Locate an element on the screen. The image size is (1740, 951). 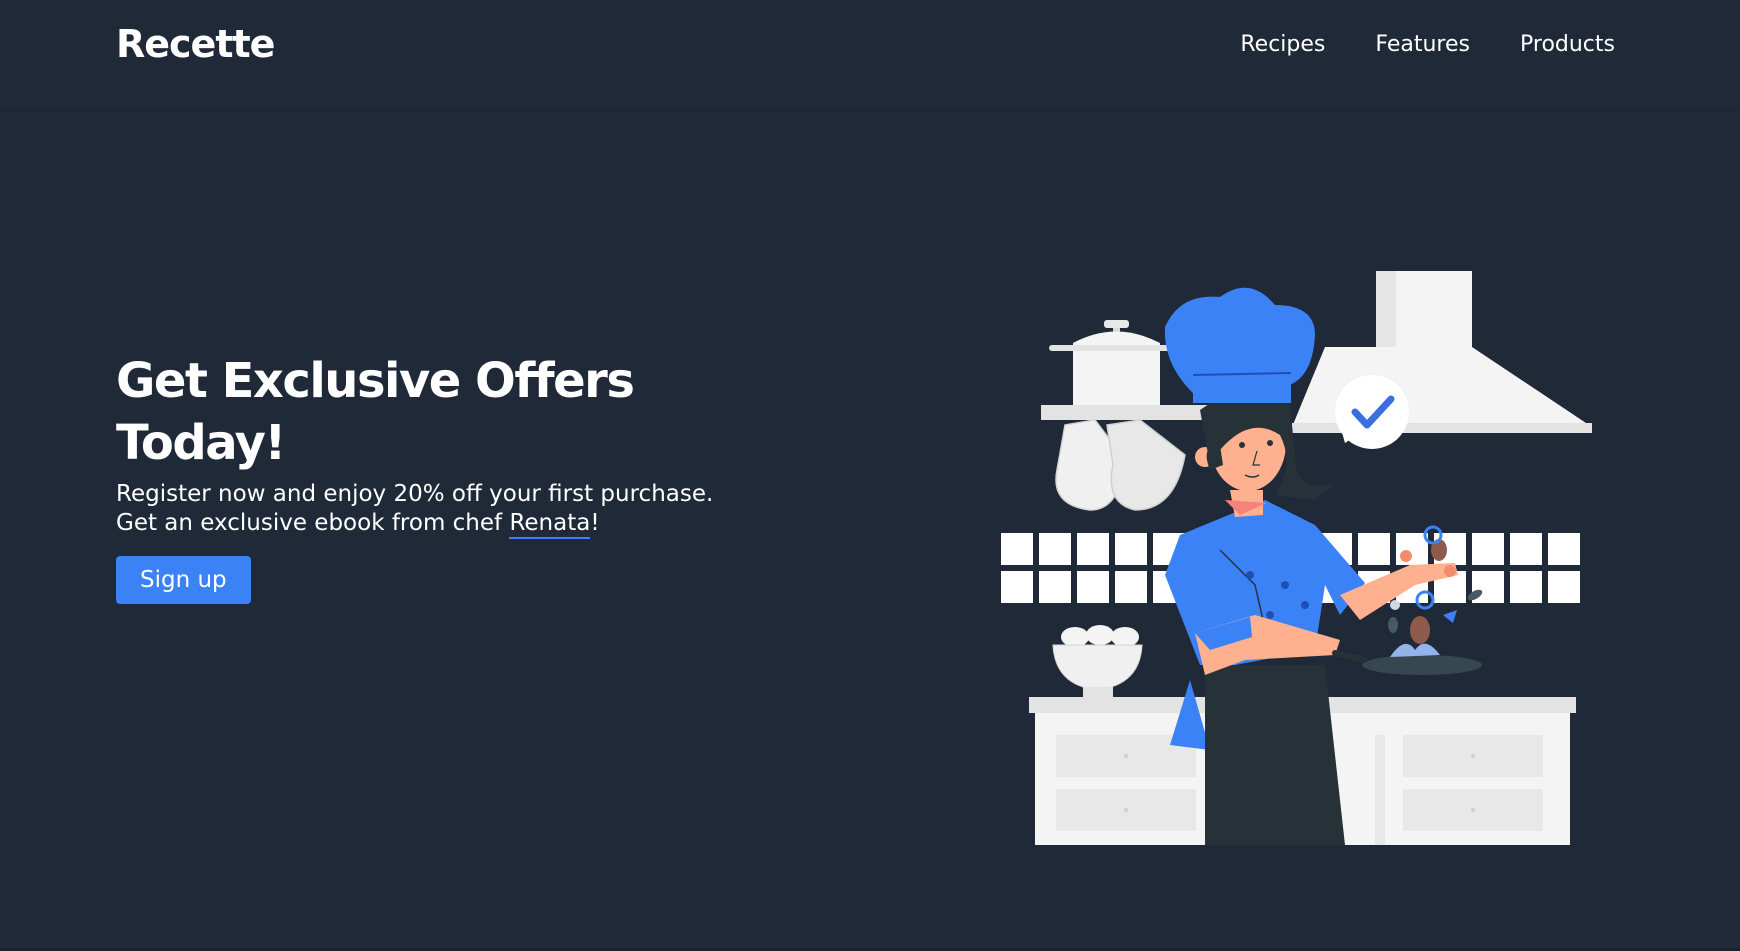
frying-pan is located at coordinates (1407, 659).